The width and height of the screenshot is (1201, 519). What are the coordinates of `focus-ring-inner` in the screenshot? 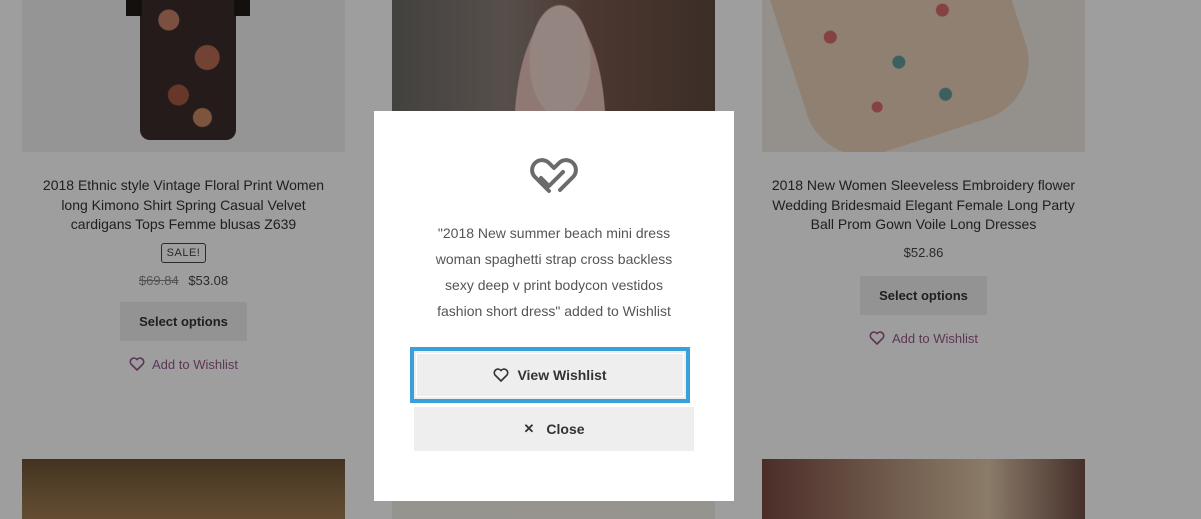 It's located at (550, 375).